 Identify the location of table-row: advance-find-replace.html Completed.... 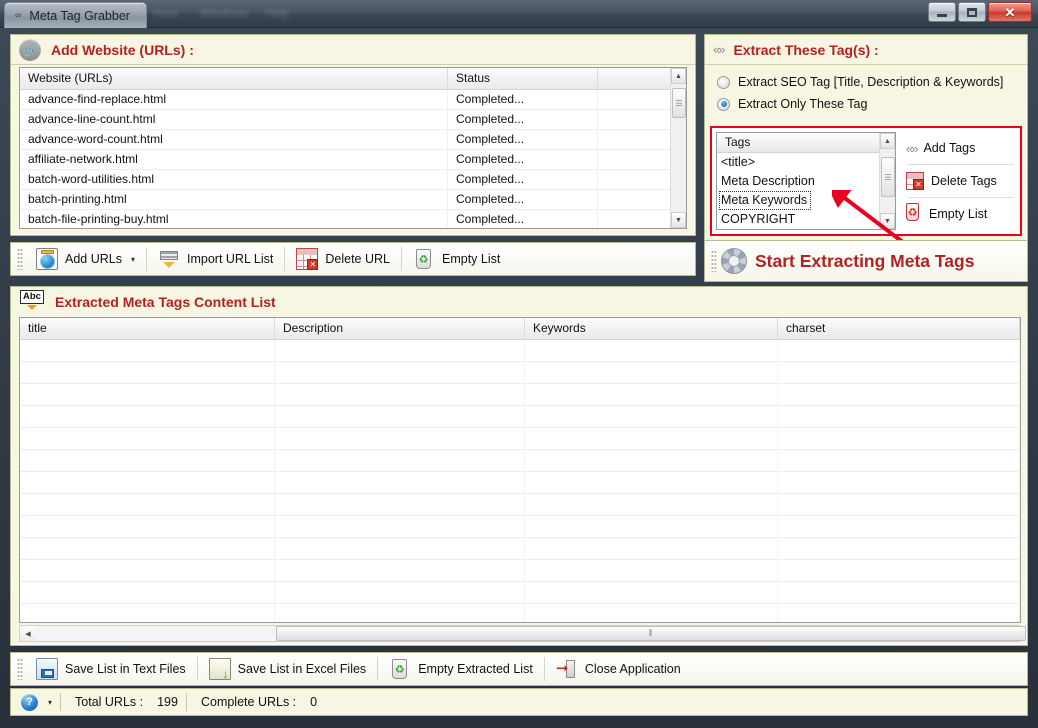
(353, 100).